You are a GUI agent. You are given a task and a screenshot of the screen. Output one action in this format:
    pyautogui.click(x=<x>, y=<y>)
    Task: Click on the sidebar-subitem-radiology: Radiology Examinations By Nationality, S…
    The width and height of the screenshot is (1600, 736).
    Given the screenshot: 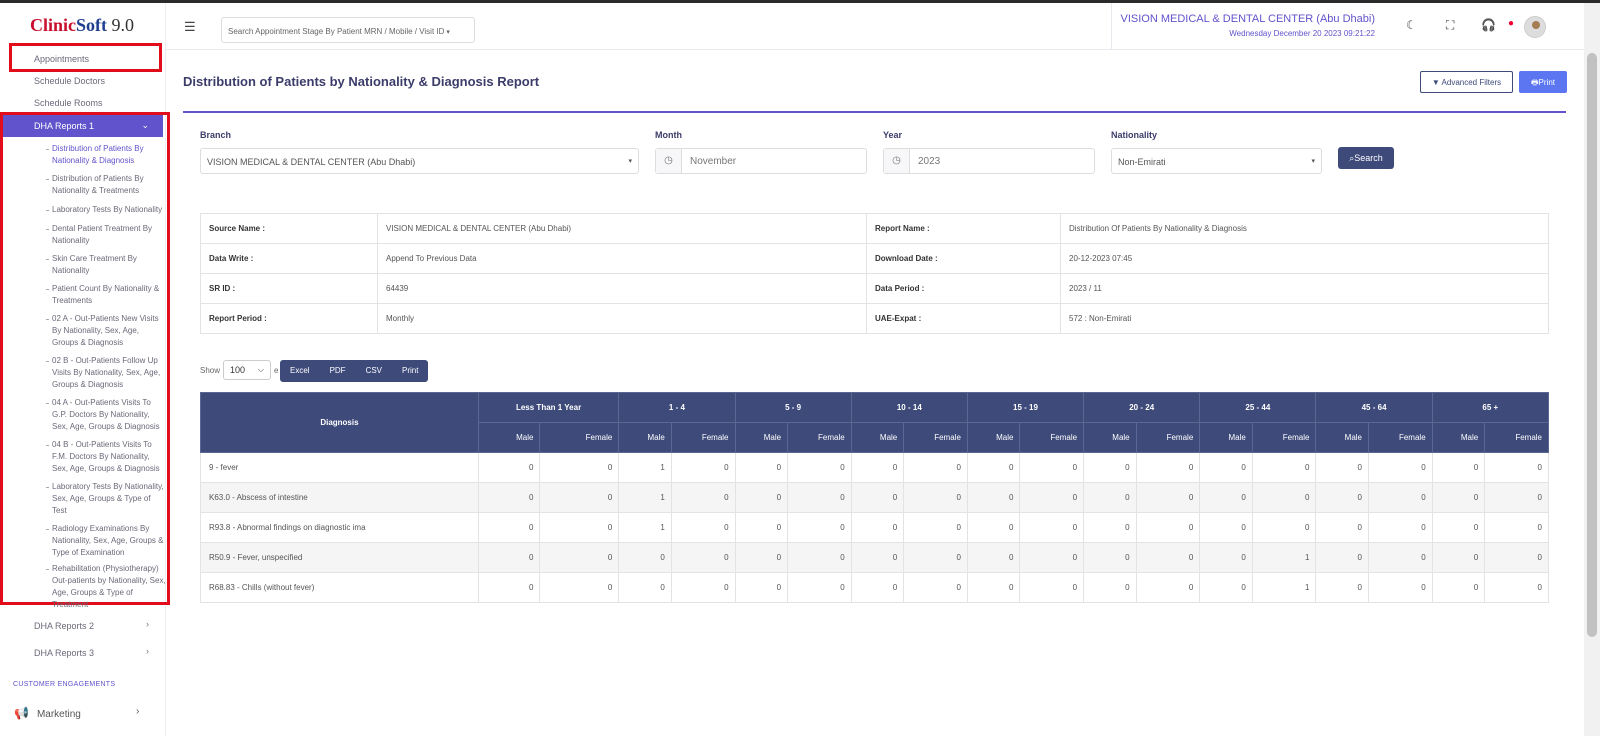 What is the action you would take?
    pyautogui.click(x=106, y=541)
    